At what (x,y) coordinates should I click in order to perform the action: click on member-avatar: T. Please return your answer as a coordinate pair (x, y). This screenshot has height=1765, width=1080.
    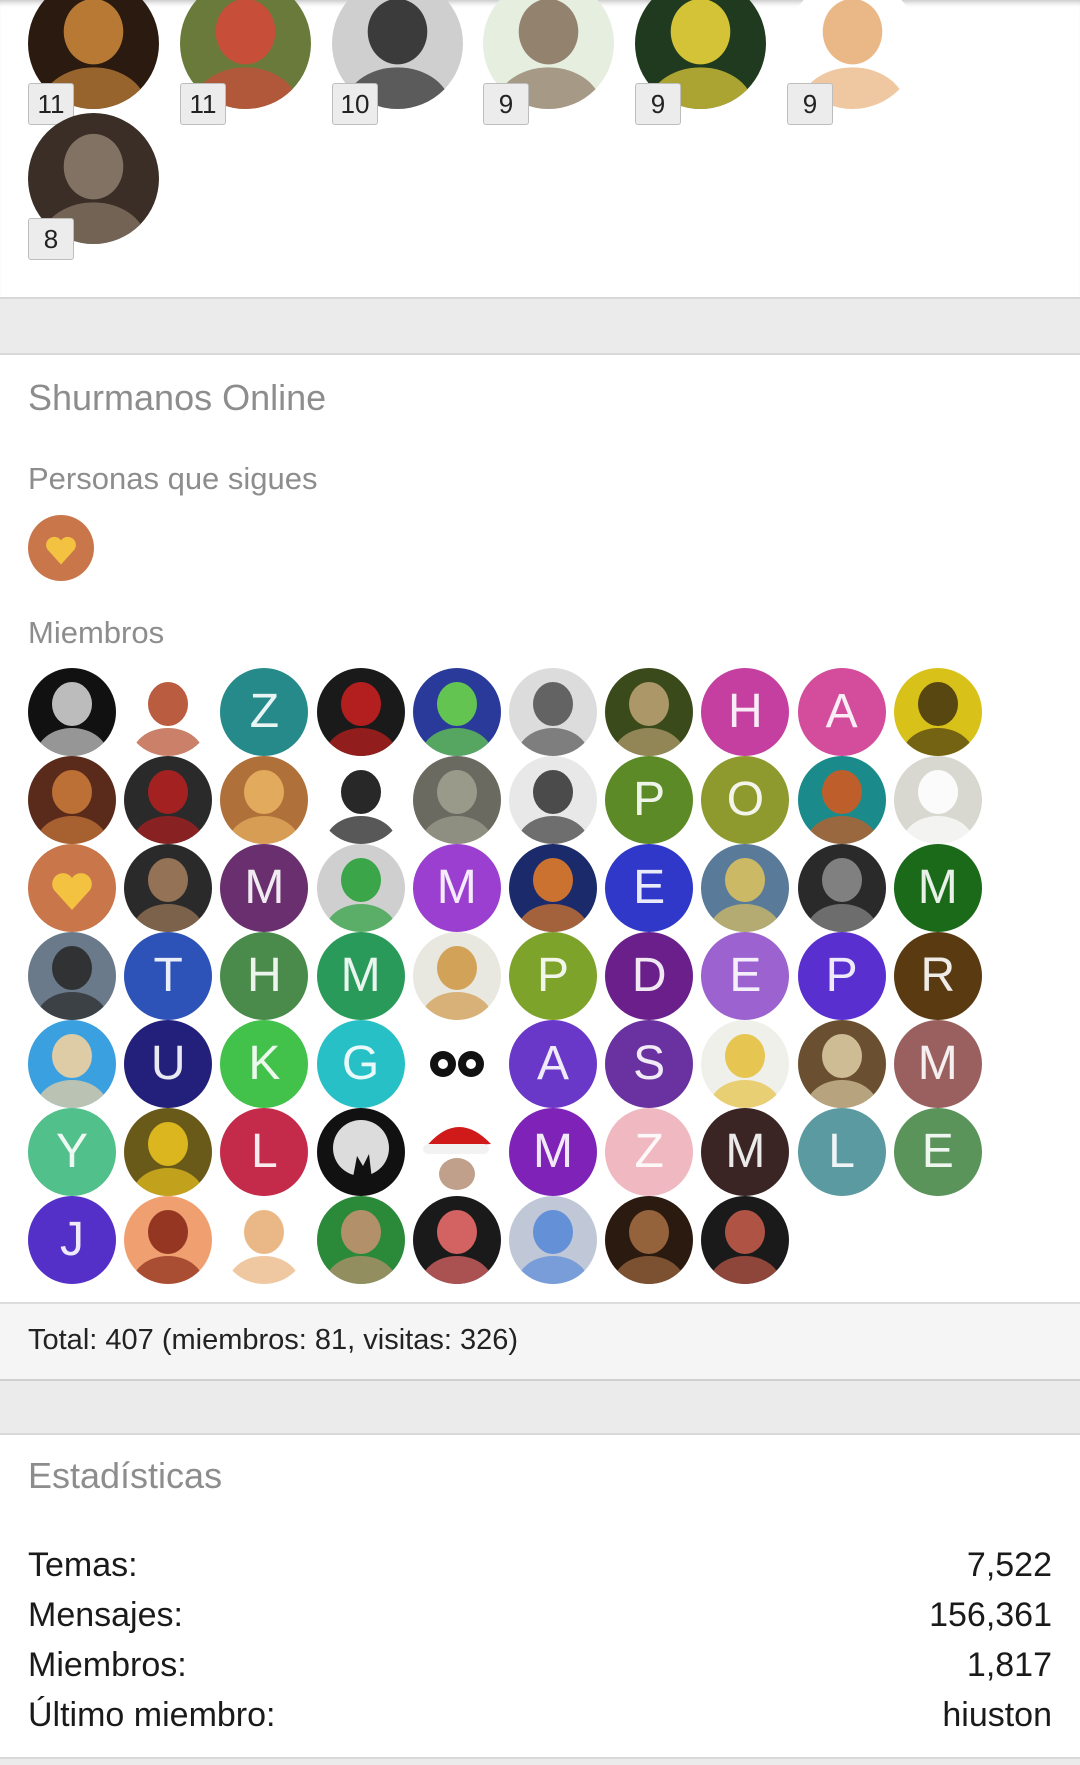
    Looking at the image, I should click on (168, 976).